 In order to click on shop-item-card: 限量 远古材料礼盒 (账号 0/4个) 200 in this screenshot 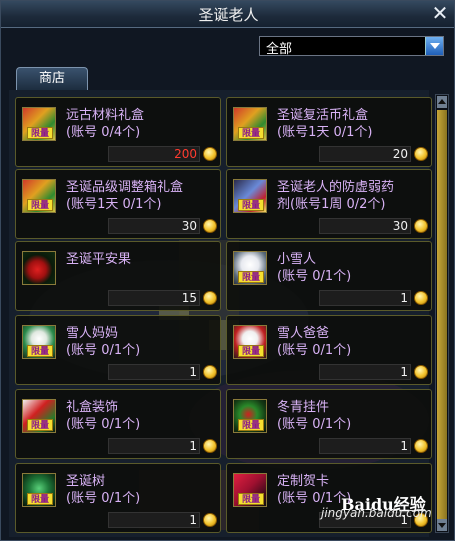, I will do `click(118, 132)`.